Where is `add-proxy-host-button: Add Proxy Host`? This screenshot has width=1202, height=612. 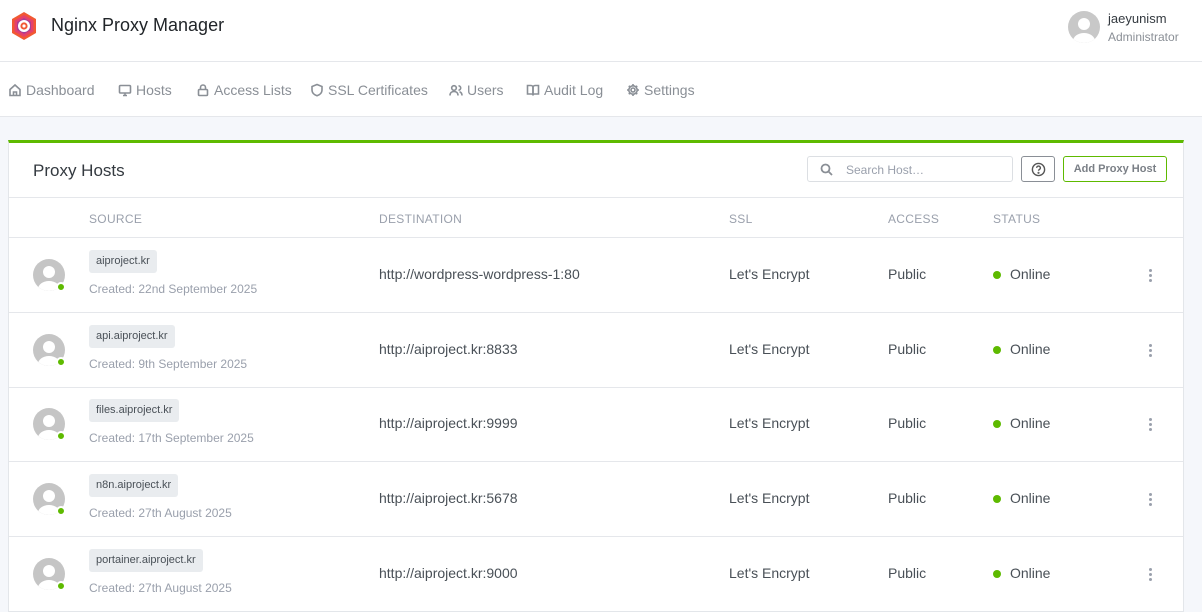
add-proxy-host-button: Add Proxy Host is located at coordinates (1115, 169).